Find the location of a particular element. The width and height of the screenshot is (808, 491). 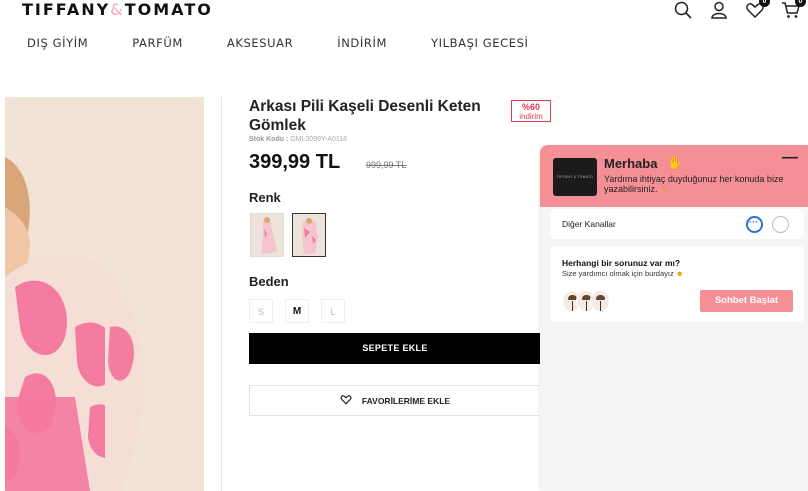

other-channels-card: Diğer Kanallar is located at coordinates (677, 224).